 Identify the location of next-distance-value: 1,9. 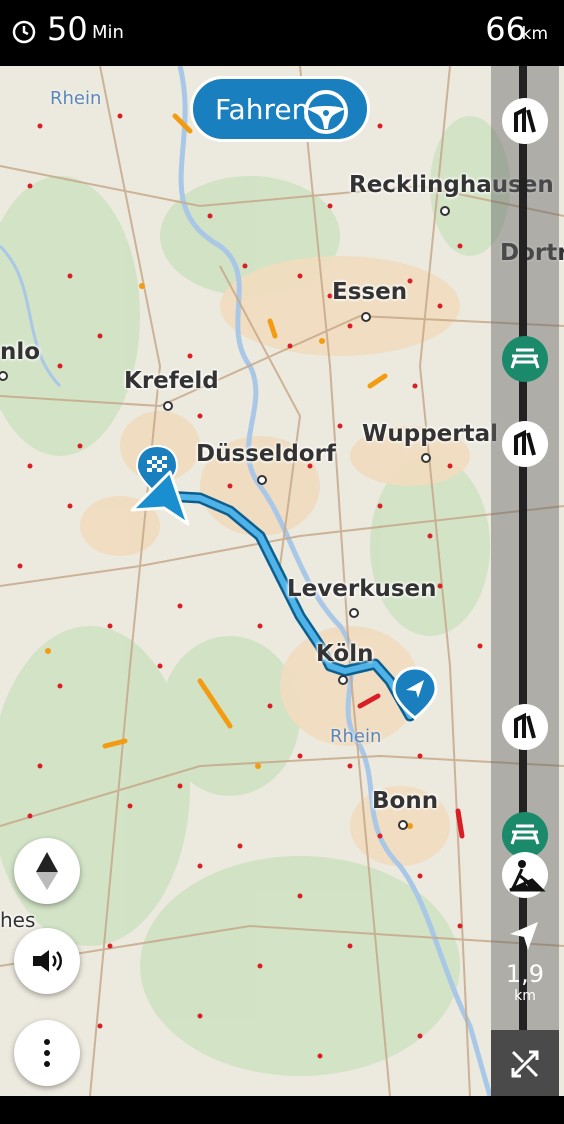
(525, 974).